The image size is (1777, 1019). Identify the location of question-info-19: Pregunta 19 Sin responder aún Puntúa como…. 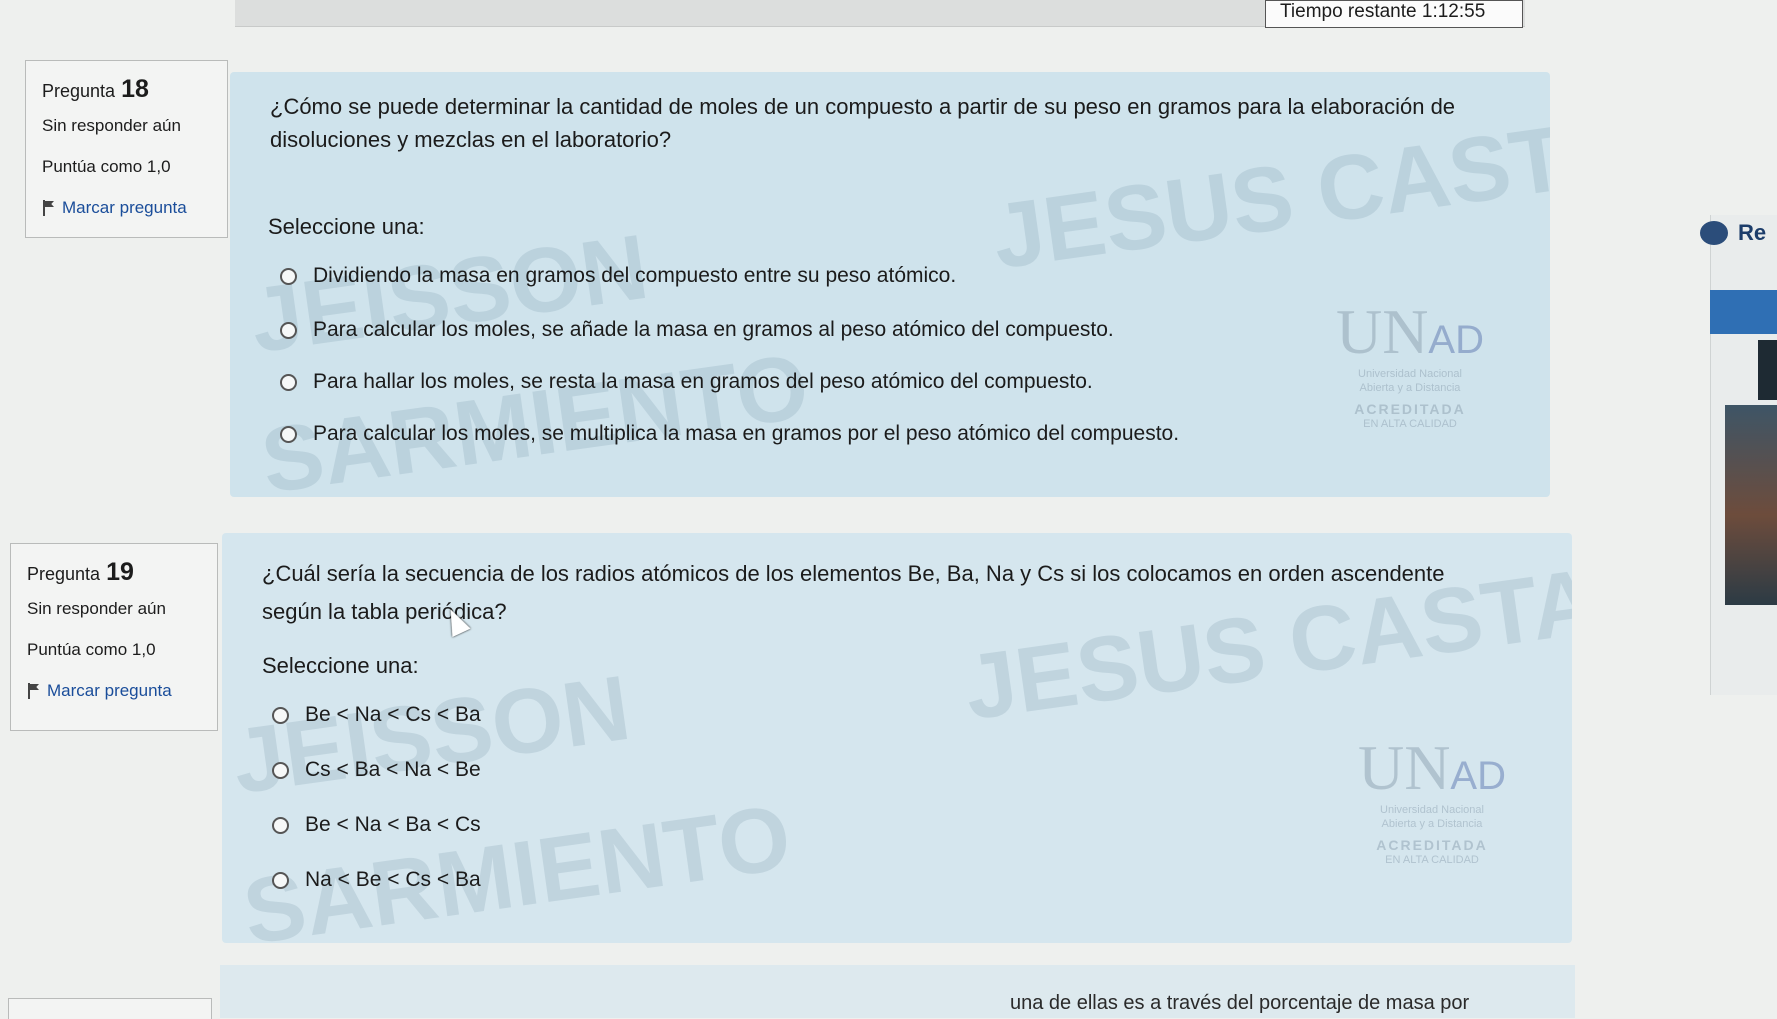
(114, 637).